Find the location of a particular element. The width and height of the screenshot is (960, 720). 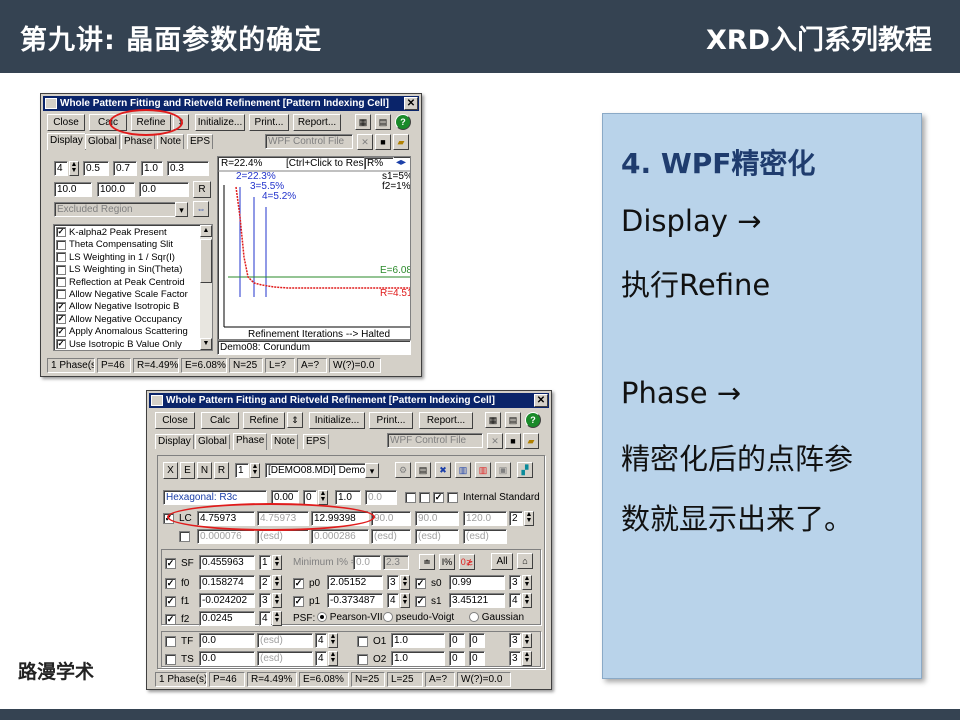

tab-phase: Phase is located at coordinates (250, 441).